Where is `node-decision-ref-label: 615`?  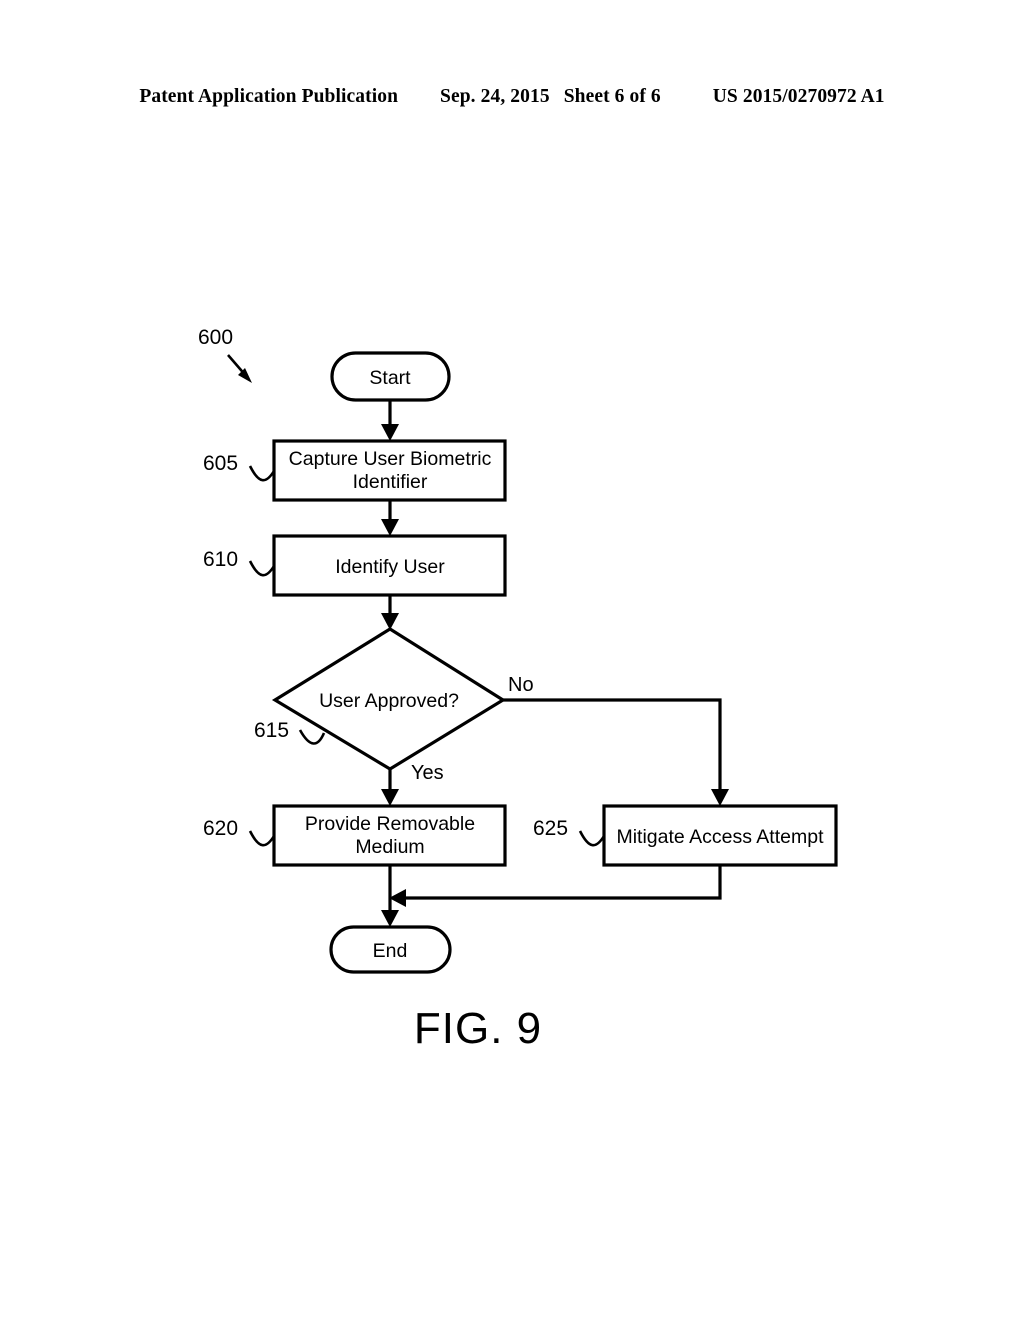 node-decision-ref-label: 615 is located at coordinates (271, 730).